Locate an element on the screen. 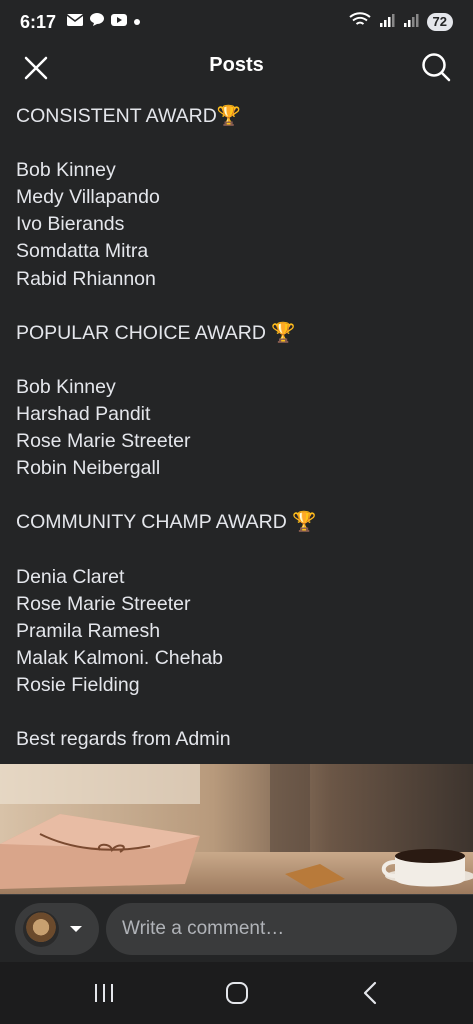 The width and height of the screenshot is (473, 1024). profile-switcher is located at coordinates (57, 929).